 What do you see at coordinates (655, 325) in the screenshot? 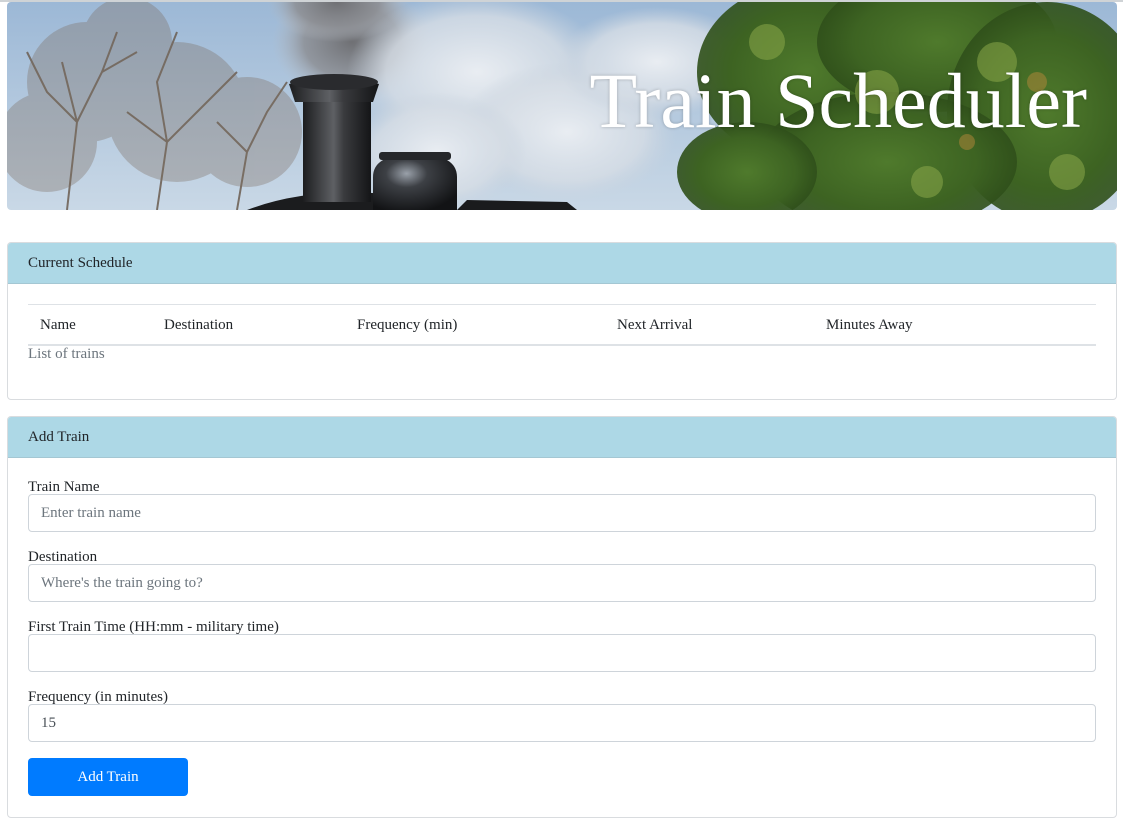
I see `column-next-arrival: Next Arrival` at bounding box center [655, 325].